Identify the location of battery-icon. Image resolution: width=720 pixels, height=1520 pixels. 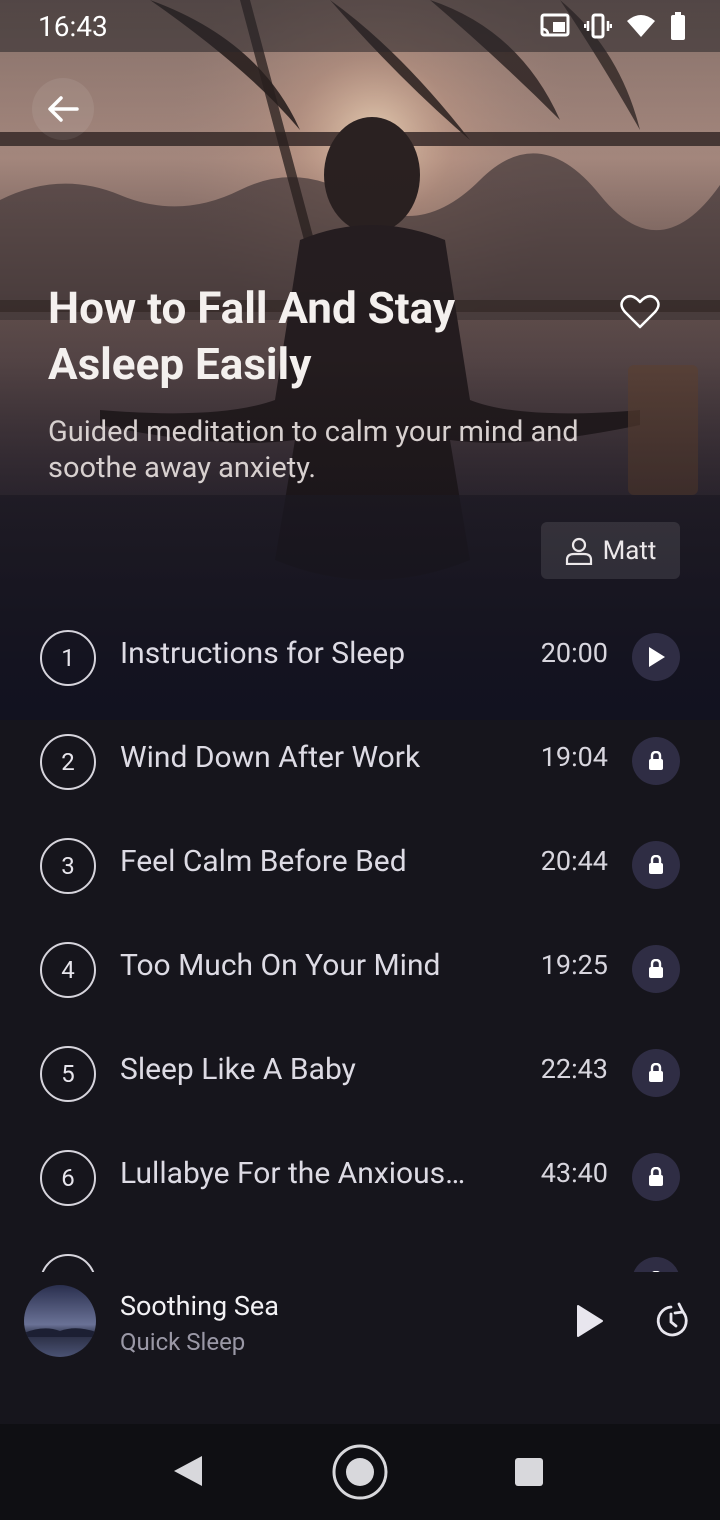
(678, 26).